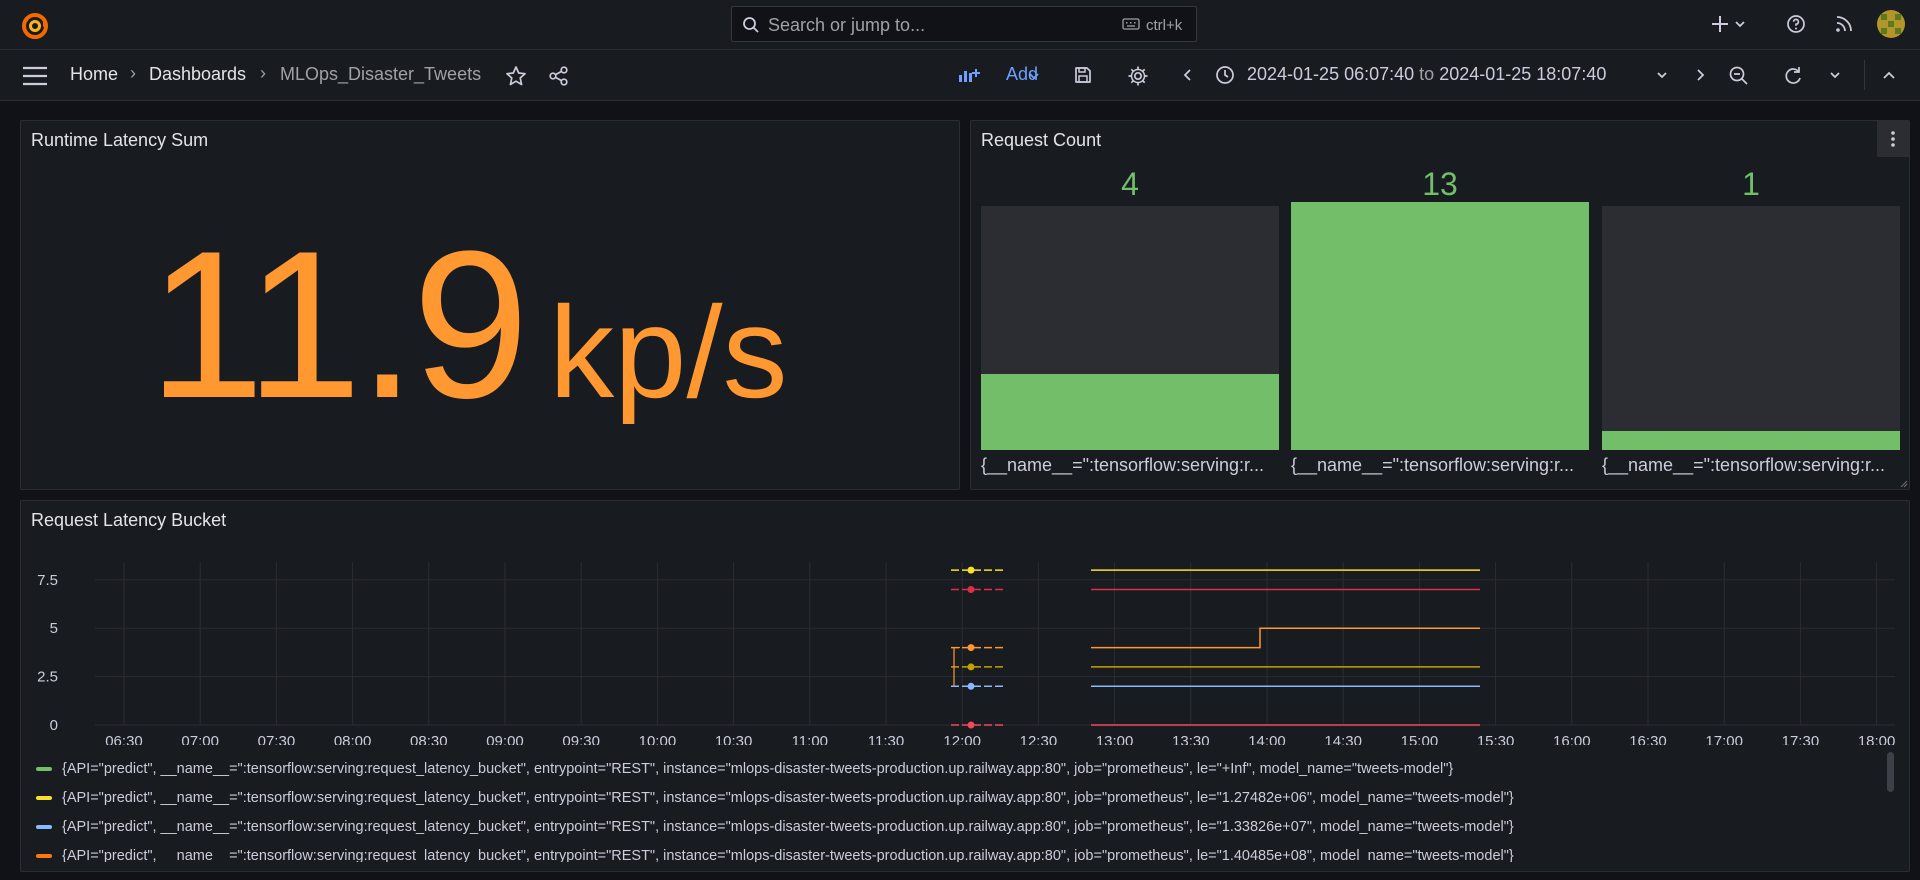 The height and width of the screenshot is (880, 1920). I want to click on stat-number: 11.9, so click(338, 324).